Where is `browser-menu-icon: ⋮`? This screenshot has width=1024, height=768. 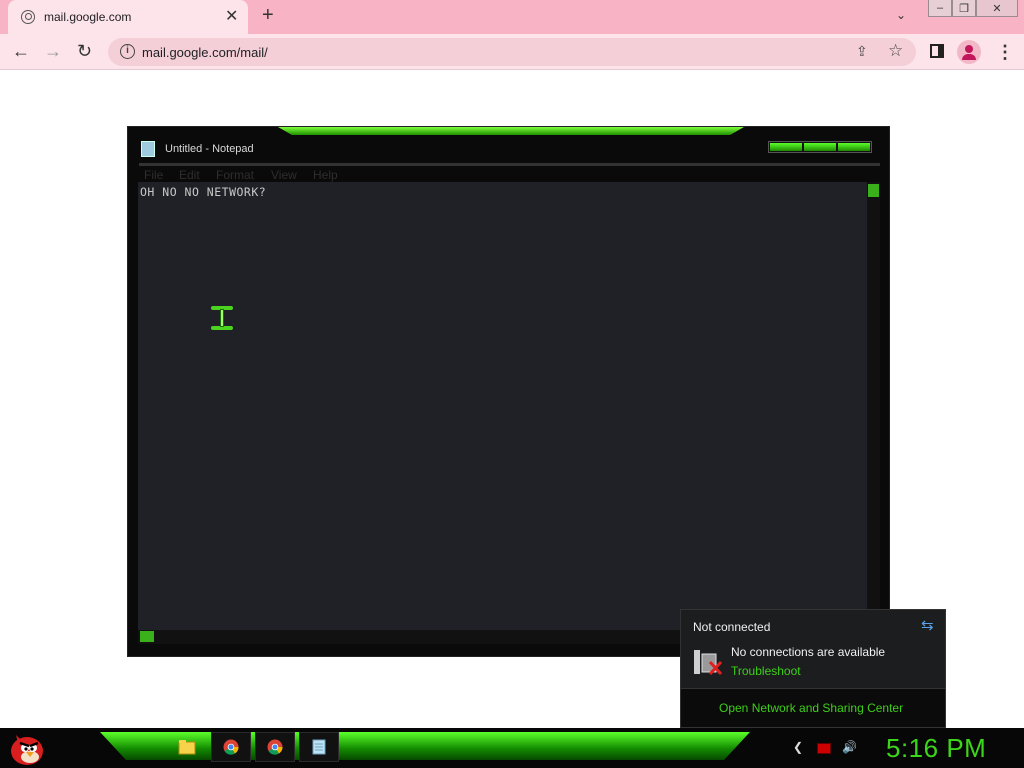 browser-menu-icon: ⋮ is located at coordinates (1005, 52).